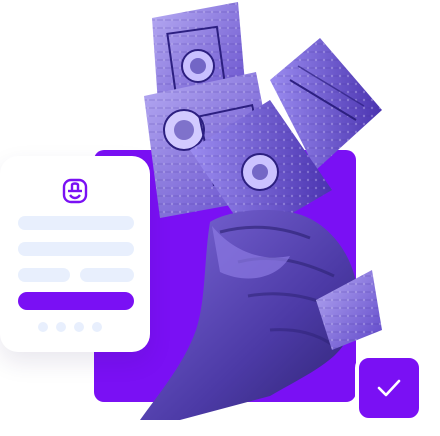  I want to click on primary-action-button, so click(76, 301).